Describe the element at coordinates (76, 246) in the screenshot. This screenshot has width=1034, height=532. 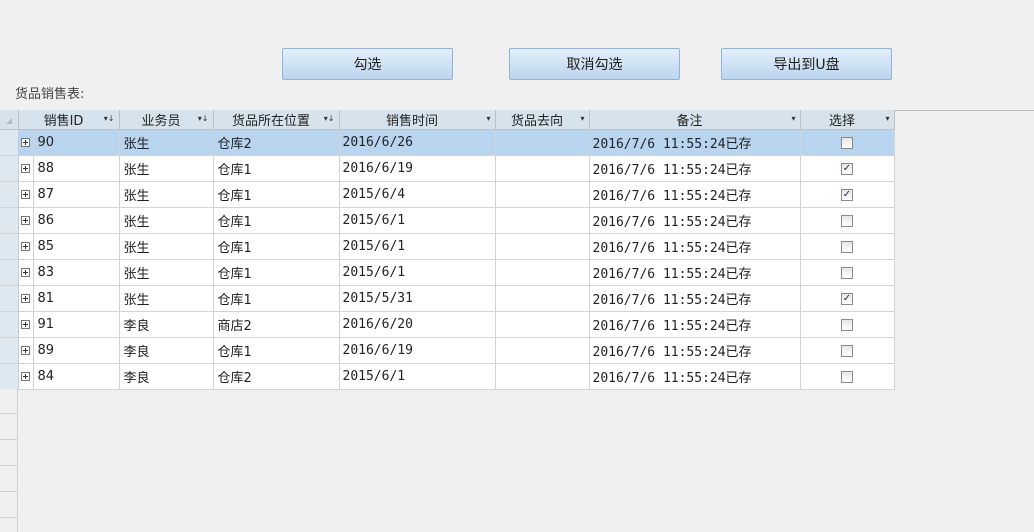
I see `cell-sales-id: 85` at that location.